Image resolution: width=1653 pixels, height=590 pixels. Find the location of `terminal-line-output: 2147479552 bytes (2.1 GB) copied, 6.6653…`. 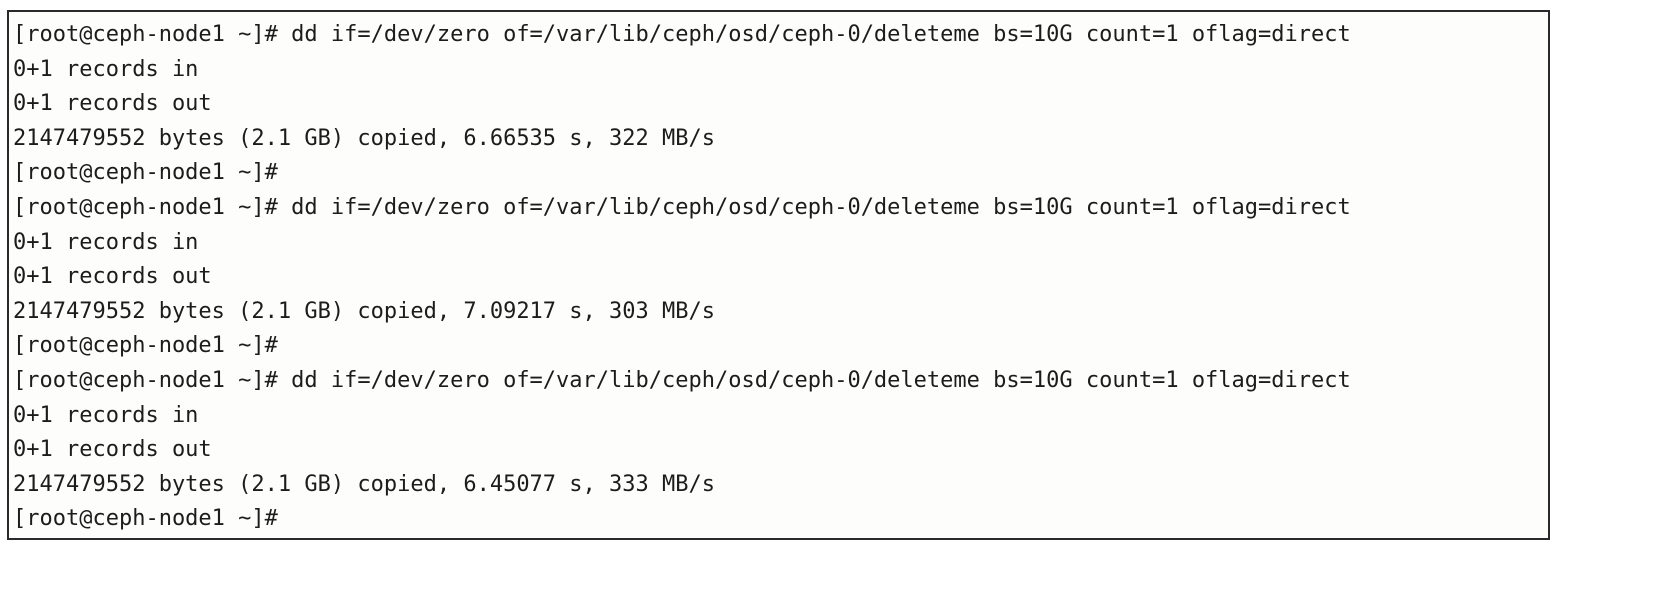

terminal-line-output: 2147479552 bytes (2.1 GB) copied, 6.6653… is located at coordinates (364, 138).